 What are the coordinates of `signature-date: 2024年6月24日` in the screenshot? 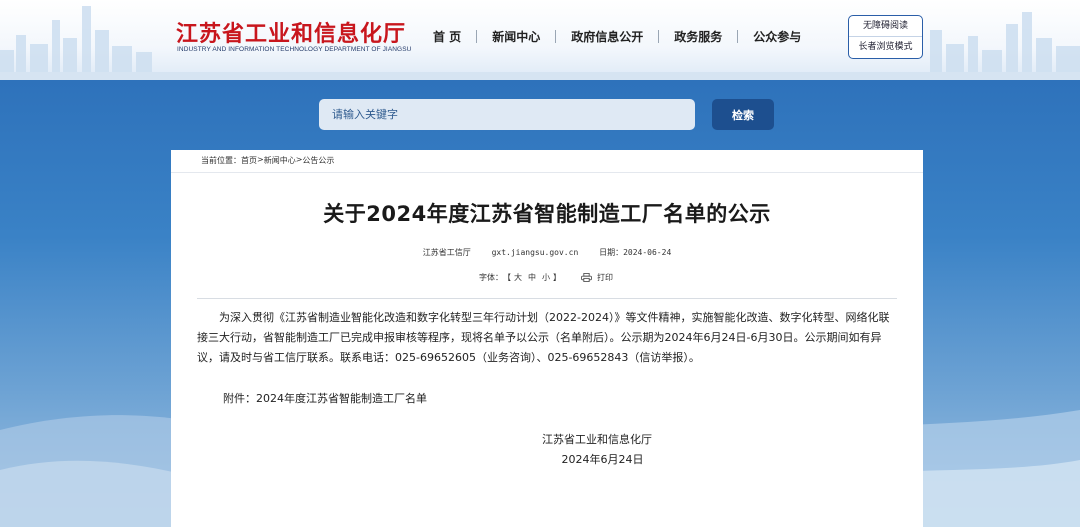 It's located at (602, 459).